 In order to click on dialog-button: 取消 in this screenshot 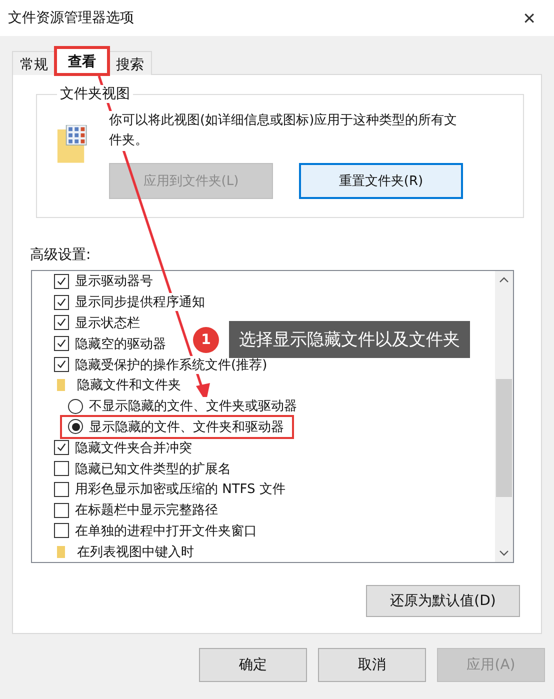, I will do `click(372, 665)`.